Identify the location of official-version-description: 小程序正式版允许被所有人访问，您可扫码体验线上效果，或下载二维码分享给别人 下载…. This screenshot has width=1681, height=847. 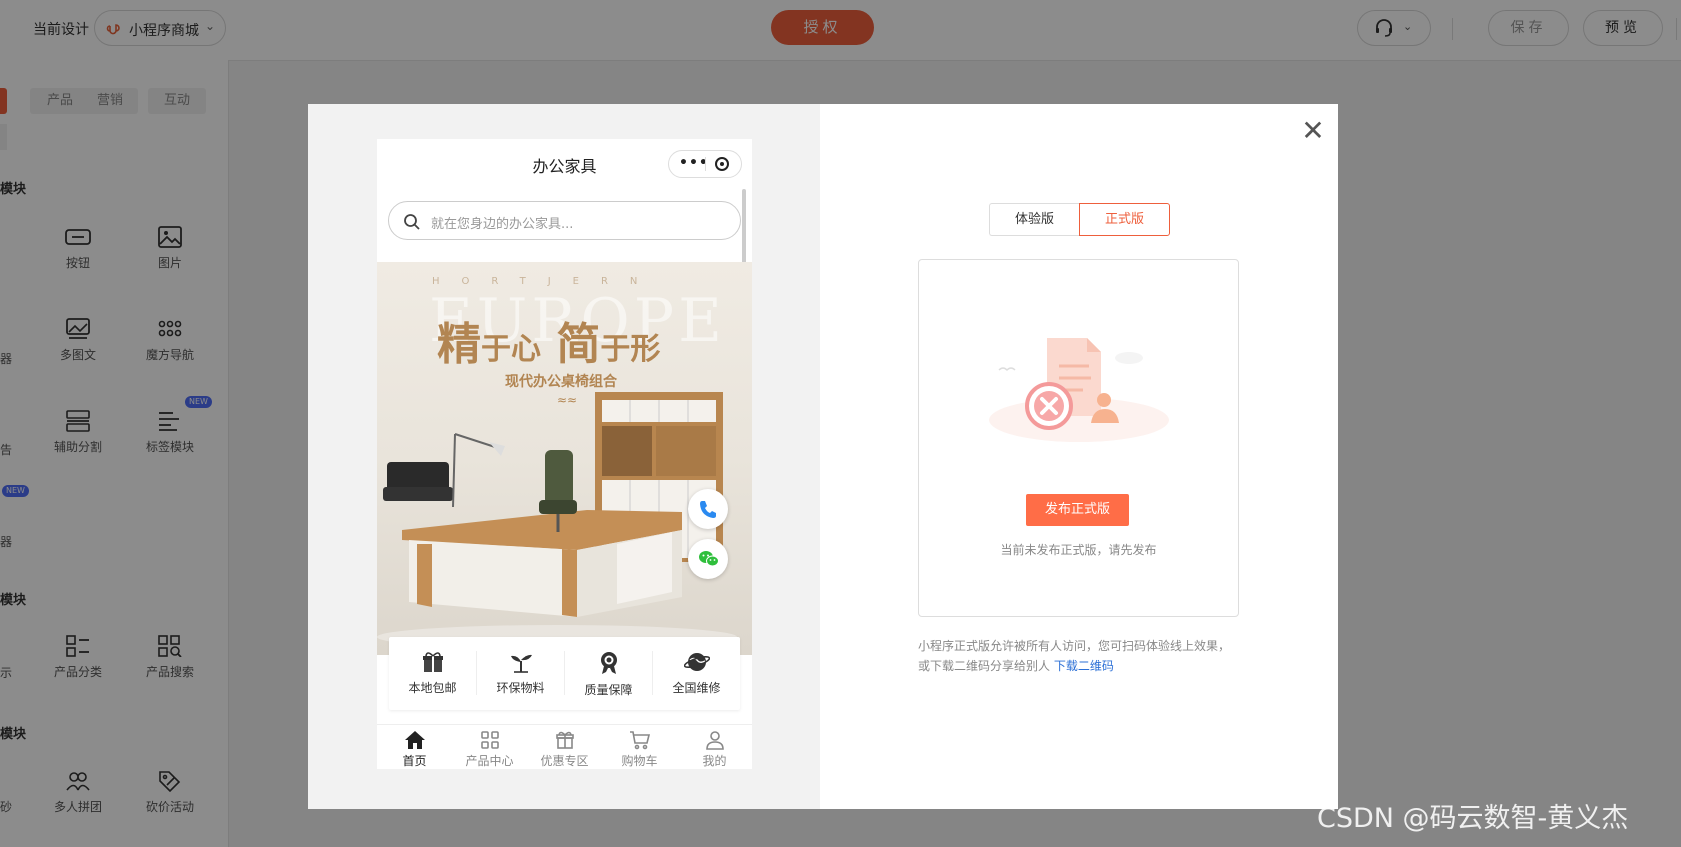
(1074, 656).